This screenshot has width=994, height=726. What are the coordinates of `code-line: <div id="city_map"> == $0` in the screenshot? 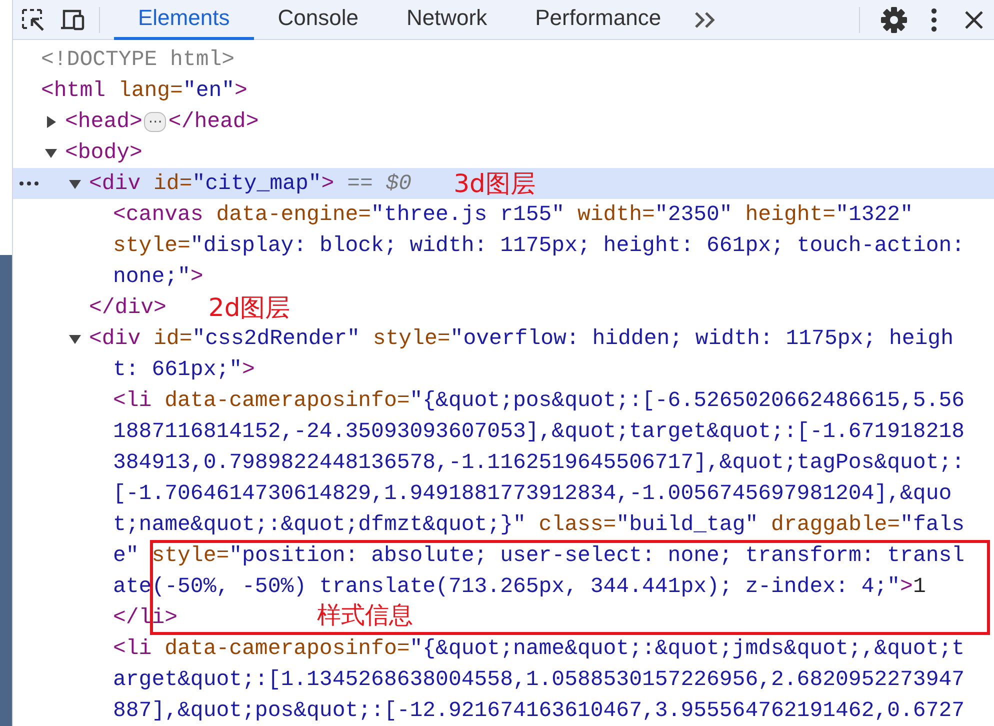 It's located at (250, 184).